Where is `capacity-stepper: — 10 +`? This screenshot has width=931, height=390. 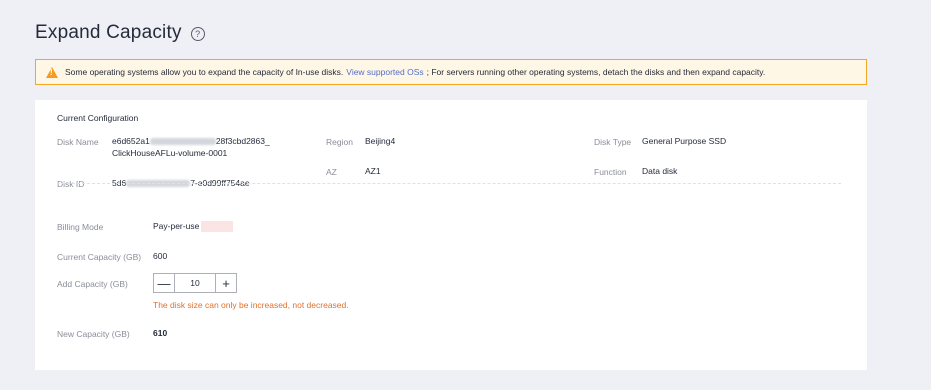 capacity-stepper: — 10 + is located at coordinates (195, 283).